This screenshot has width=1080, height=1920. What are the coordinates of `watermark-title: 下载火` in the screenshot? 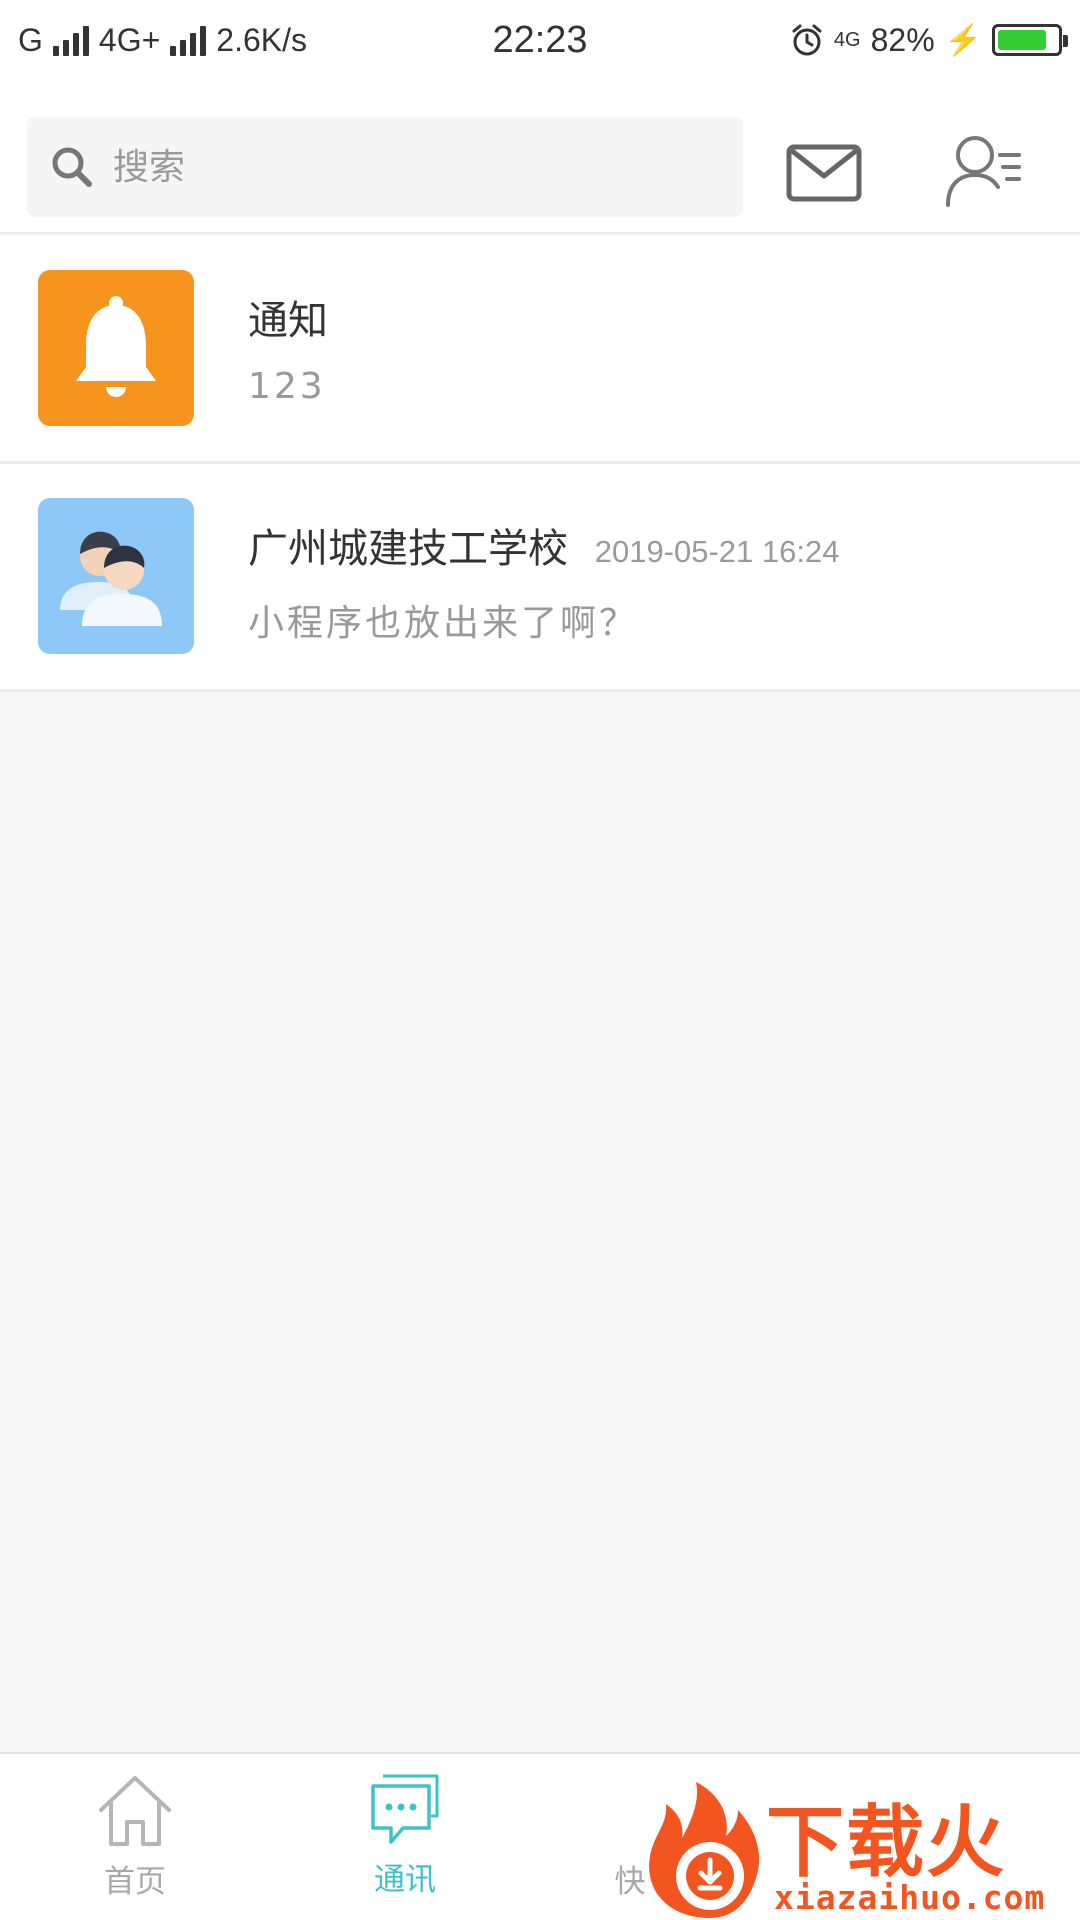 It's located at (886, 1843).